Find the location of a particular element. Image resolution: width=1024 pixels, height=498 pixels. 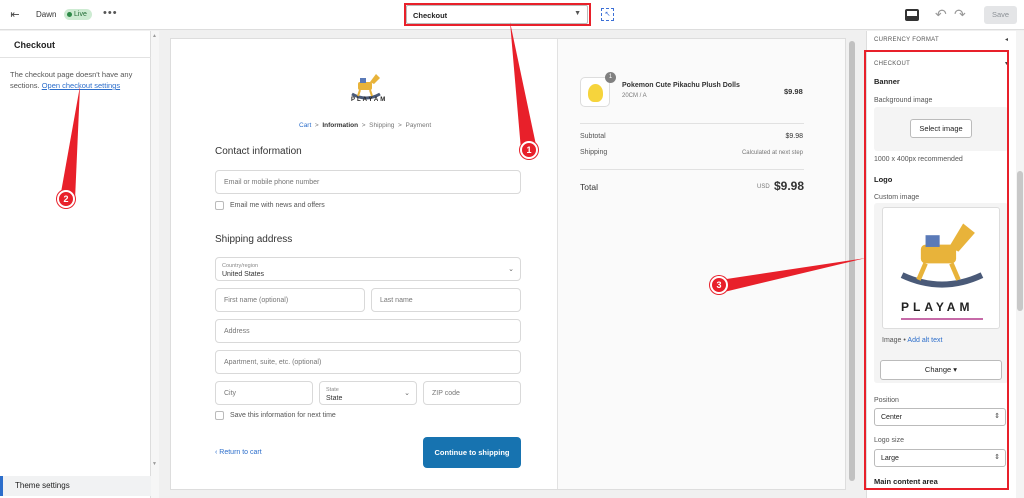

logo-preview: PLAYAM is located at coordinates (941, 268).